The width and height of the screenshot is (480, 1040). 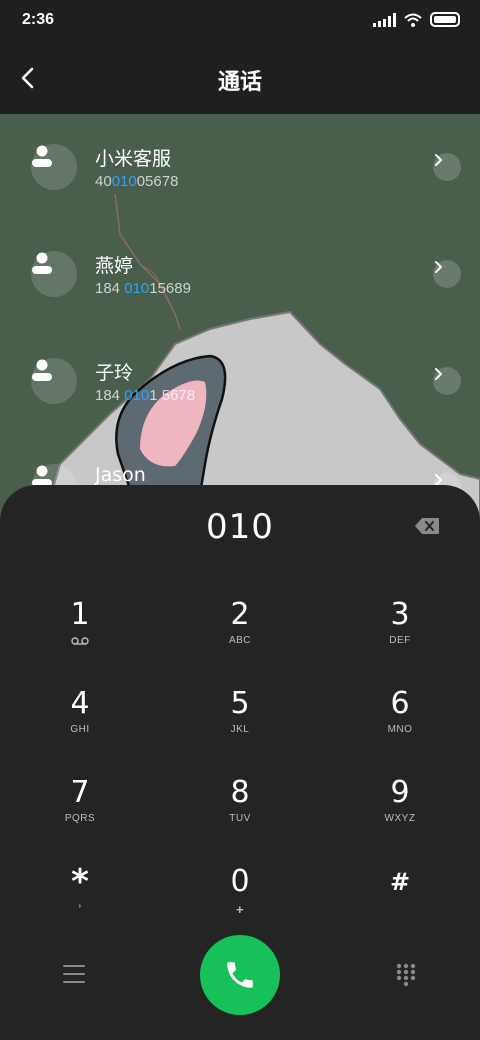 What do you see at coordinates (240, 881) in the screenshot?
I see `key-digit: 0` at bounding box center [240, 881].